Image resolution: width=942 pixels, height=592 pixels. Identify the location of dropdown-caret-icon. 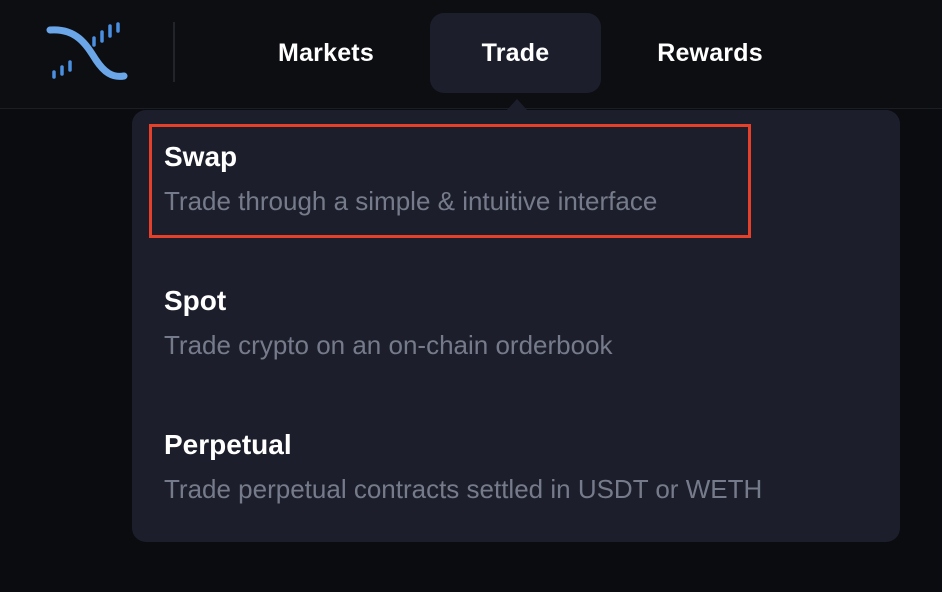
(517, 104).